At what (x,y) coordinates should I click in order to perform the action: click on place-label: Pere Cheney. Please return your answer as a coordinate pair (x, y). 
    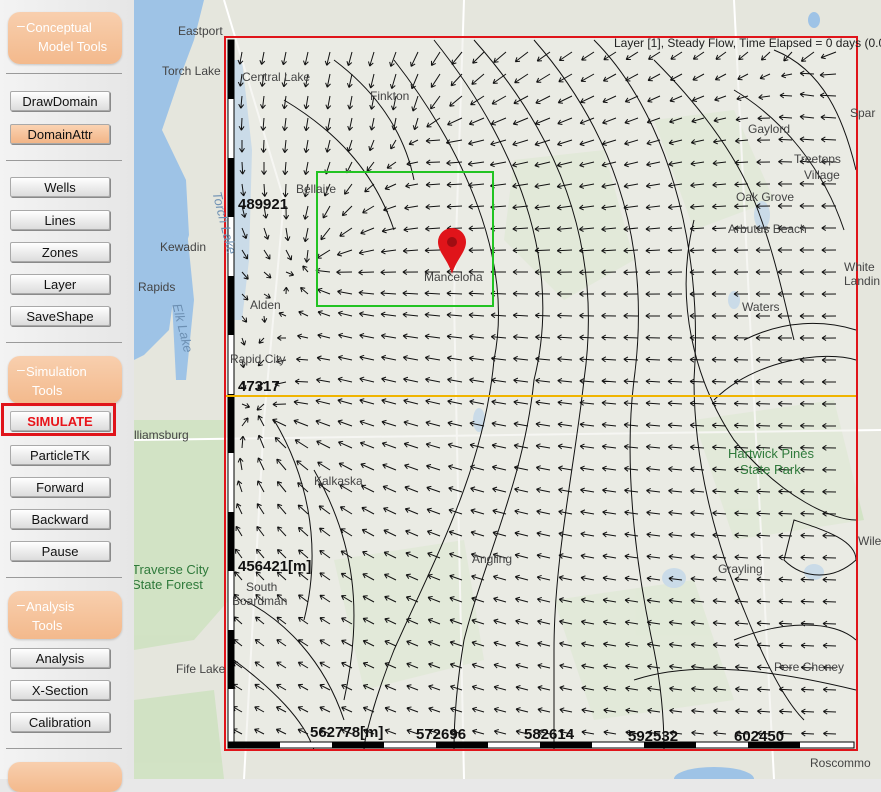
    Looking at the image, I should click on (809, 667).